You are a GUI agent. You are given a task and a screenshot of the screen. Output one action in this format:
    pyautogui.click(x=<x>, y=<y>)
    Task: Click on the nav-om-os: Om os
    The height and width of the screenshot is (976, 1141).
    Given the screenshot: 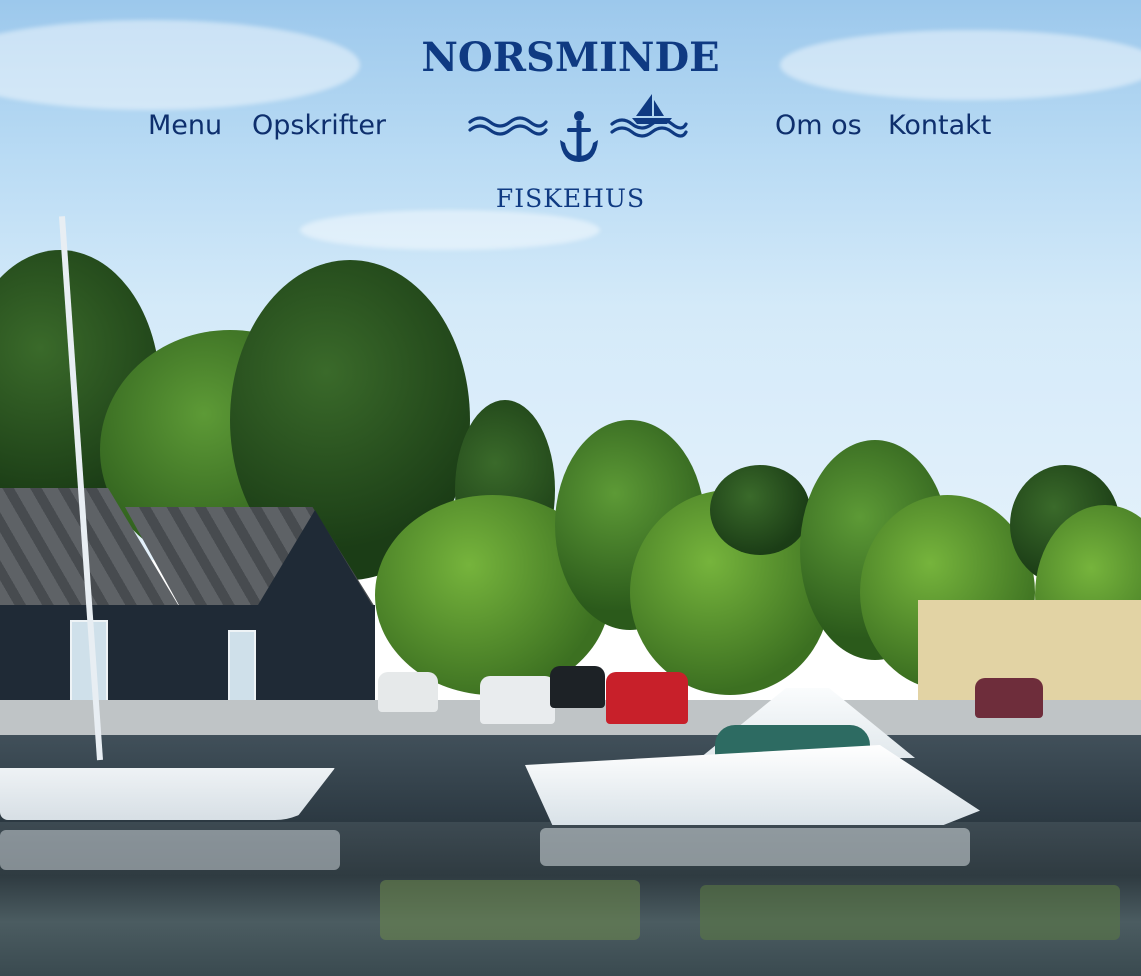 What is the action you would take?
    pyautogui.click(x=818, y=125)
    